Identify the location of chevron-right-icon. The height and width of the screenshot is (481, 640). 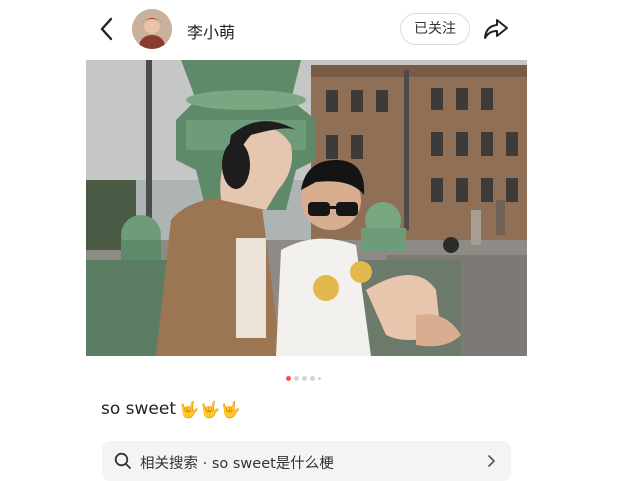
(491, 461).